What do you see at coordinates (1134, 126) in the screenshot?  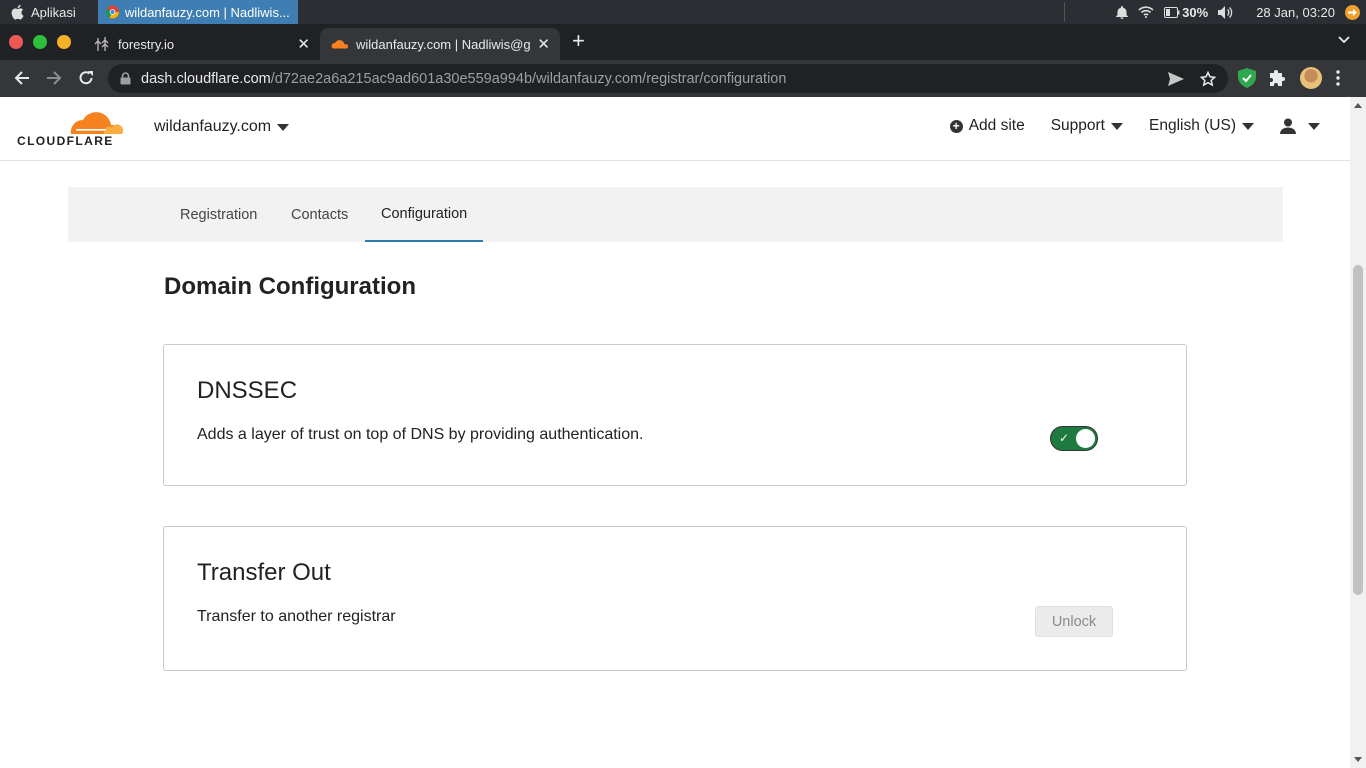 I see `header-nav: + Add site Support English (US)` at bounding box center [1134, 126].